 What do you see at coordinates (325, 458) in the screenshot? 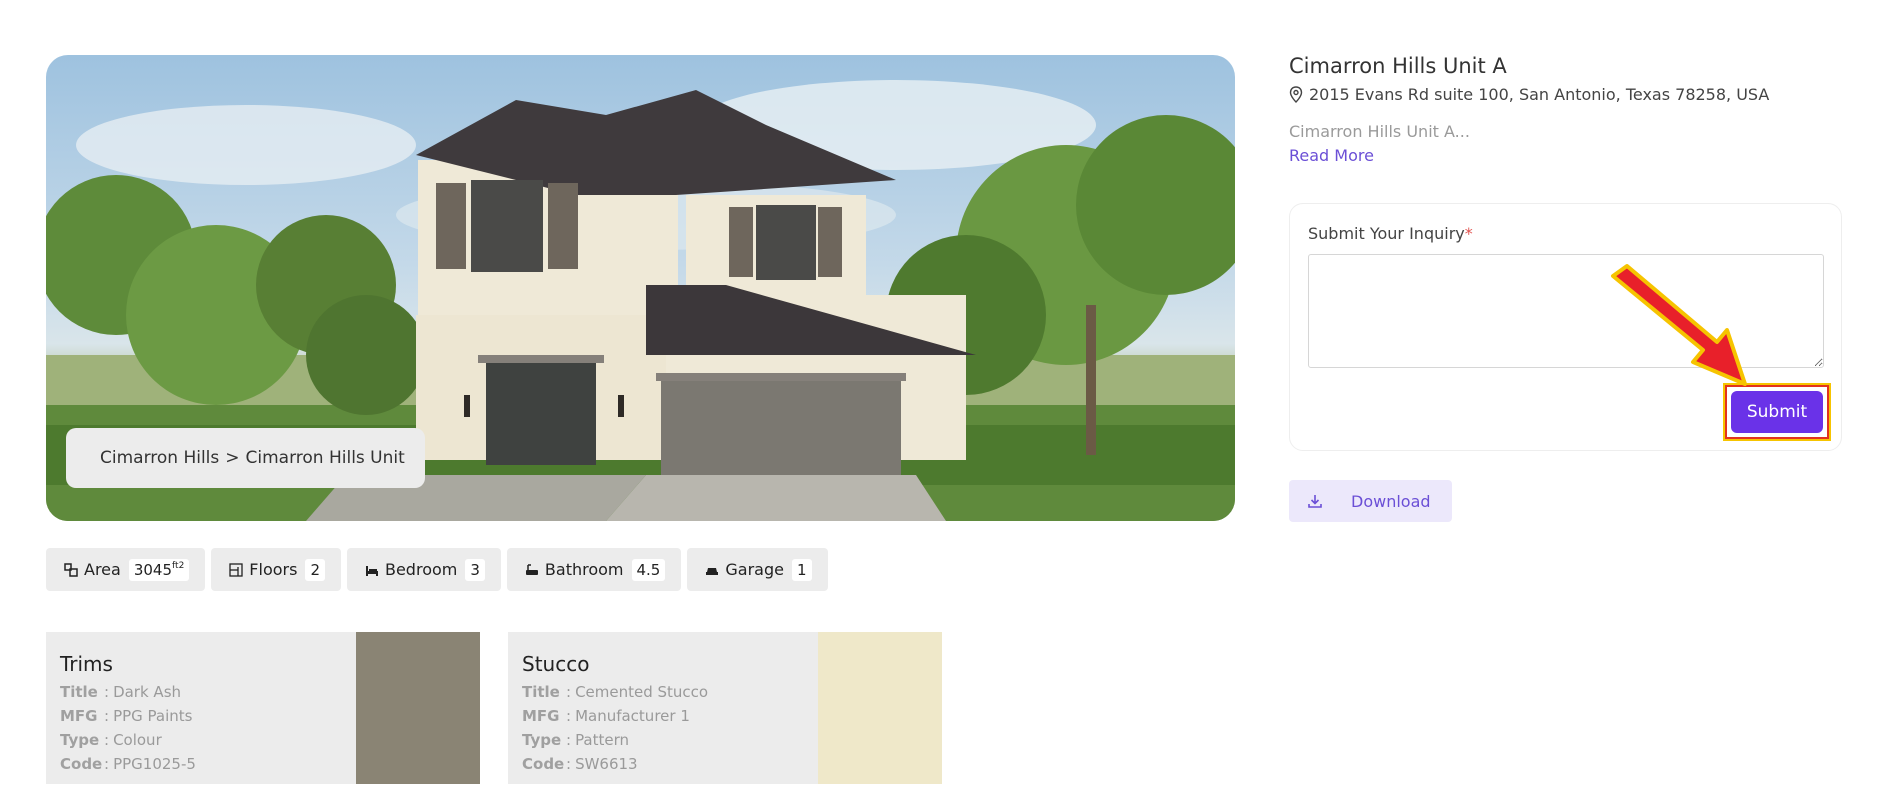
I see `breadcrumb-current: Cimarron Hills Unit` at bounding box center [325, 458].